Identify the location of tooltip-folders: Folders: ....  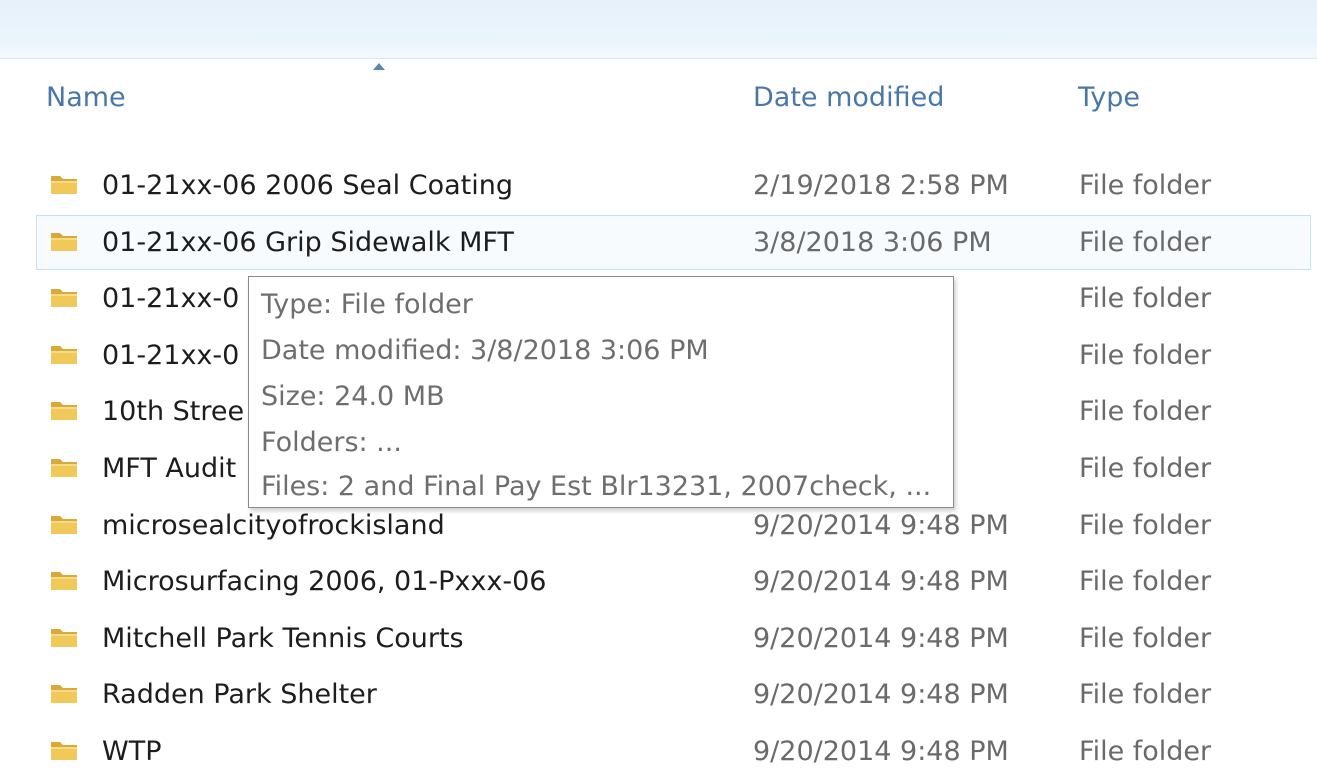
(331, 442).